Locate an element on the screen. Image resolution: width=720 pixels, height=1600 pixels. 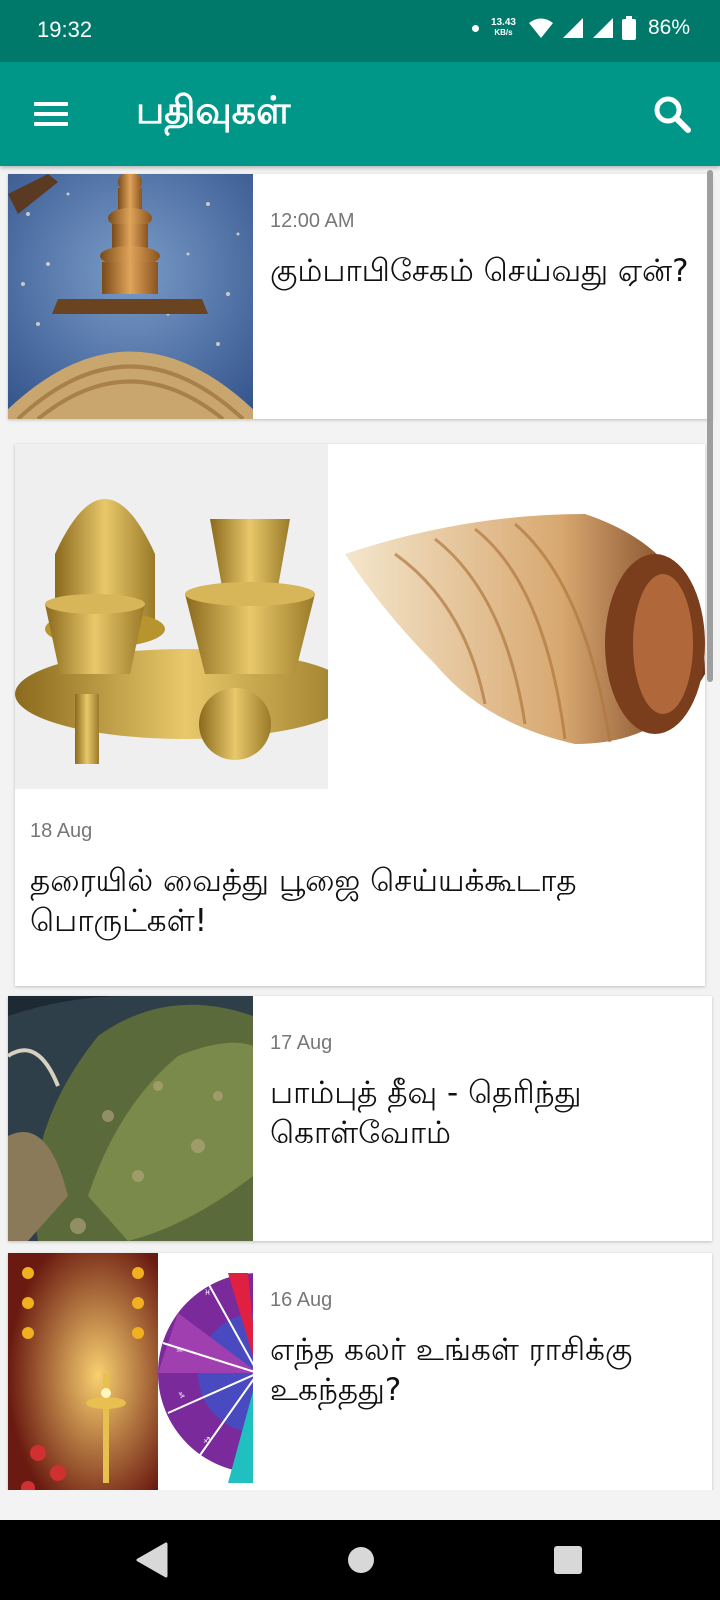
network-speed-value: 13.43 is located at coordinates (503, 22).